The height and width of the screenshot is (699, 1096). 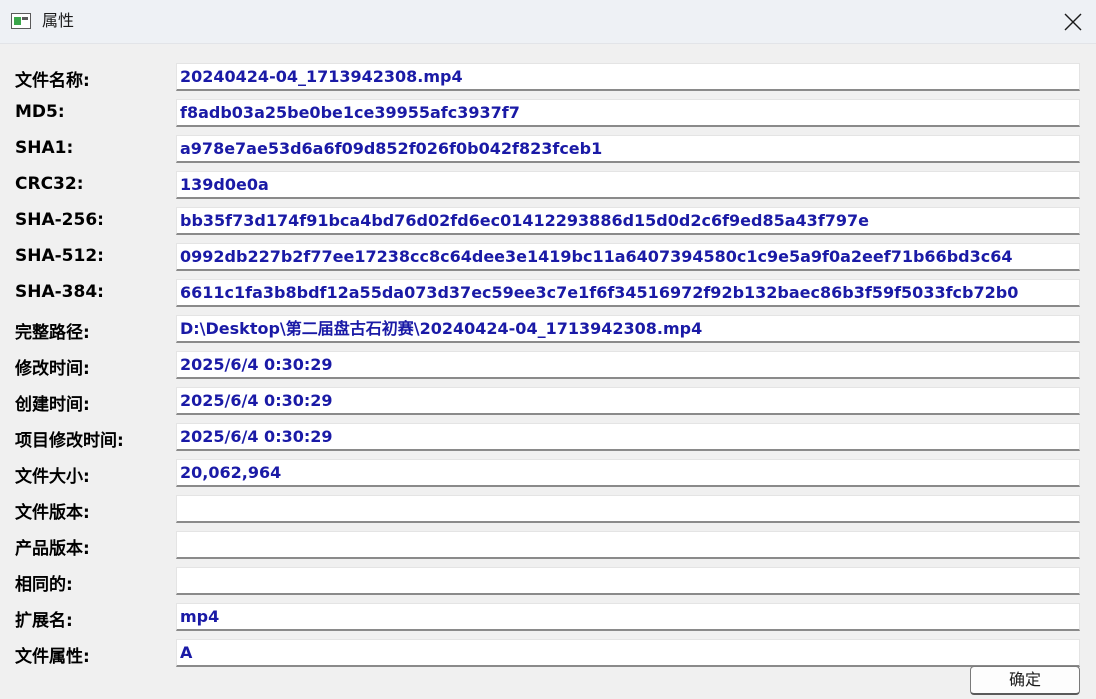 What do you see at coordinates (628, 401) in the screenshot?
I see `created-time-field: 2025/6/4 0:30:29` at bounding box center [628, 401].